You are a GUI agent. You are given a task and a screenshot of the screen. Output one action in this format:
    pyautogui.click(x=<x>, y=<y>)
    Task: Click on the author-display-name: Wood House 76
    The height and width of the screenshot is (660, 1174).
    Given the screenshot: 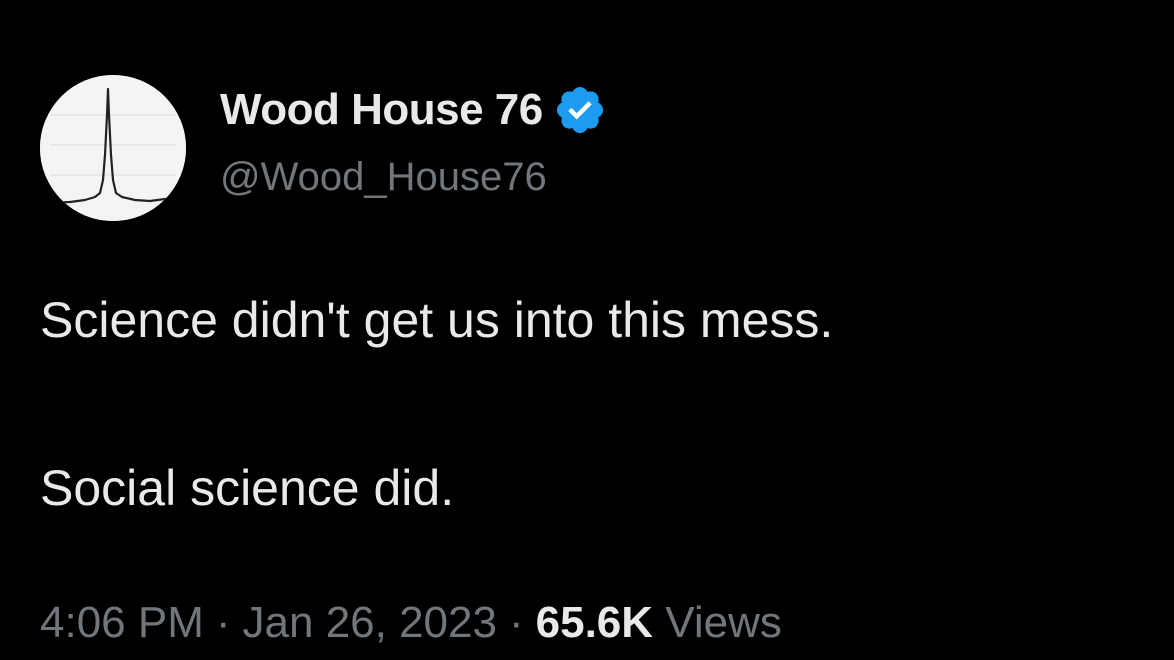 What is the action you would take?
    pyautogui.click(x=381, y=110)
    